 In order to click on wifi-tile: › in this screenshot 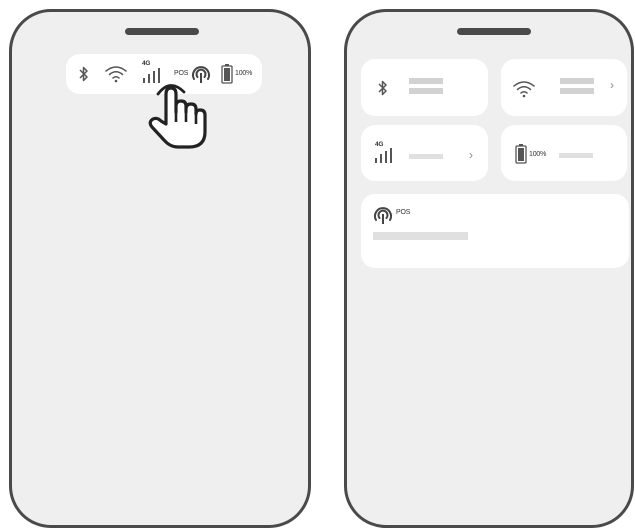, I will do `click(564, 87)`.